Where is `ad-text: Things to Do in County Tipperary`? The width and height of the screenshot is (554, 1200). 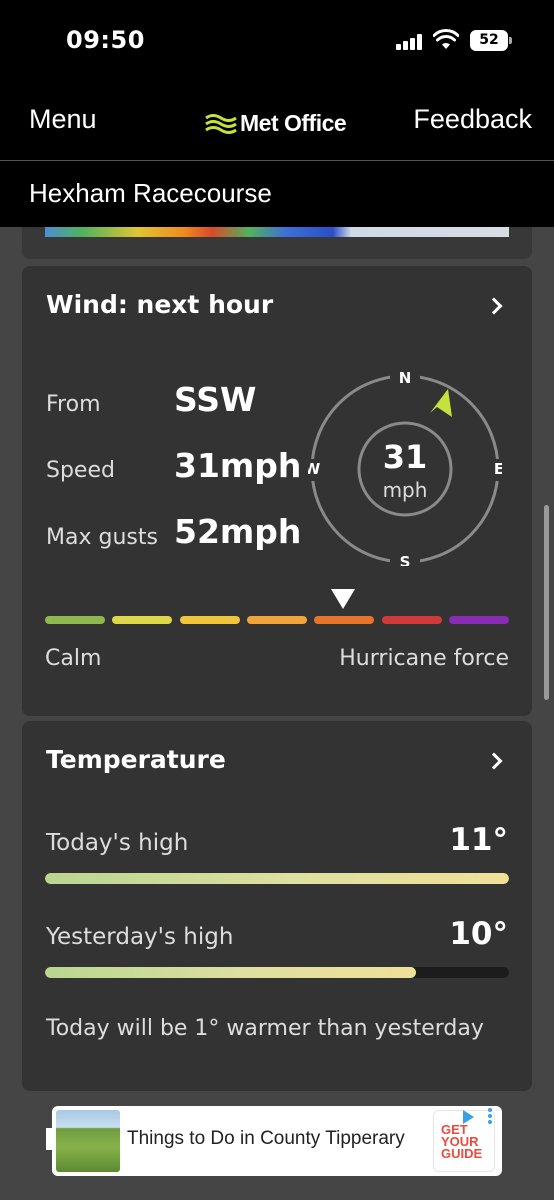
ad-text: Things to Do in County Tipperary is located at coordinates (266, 1139).